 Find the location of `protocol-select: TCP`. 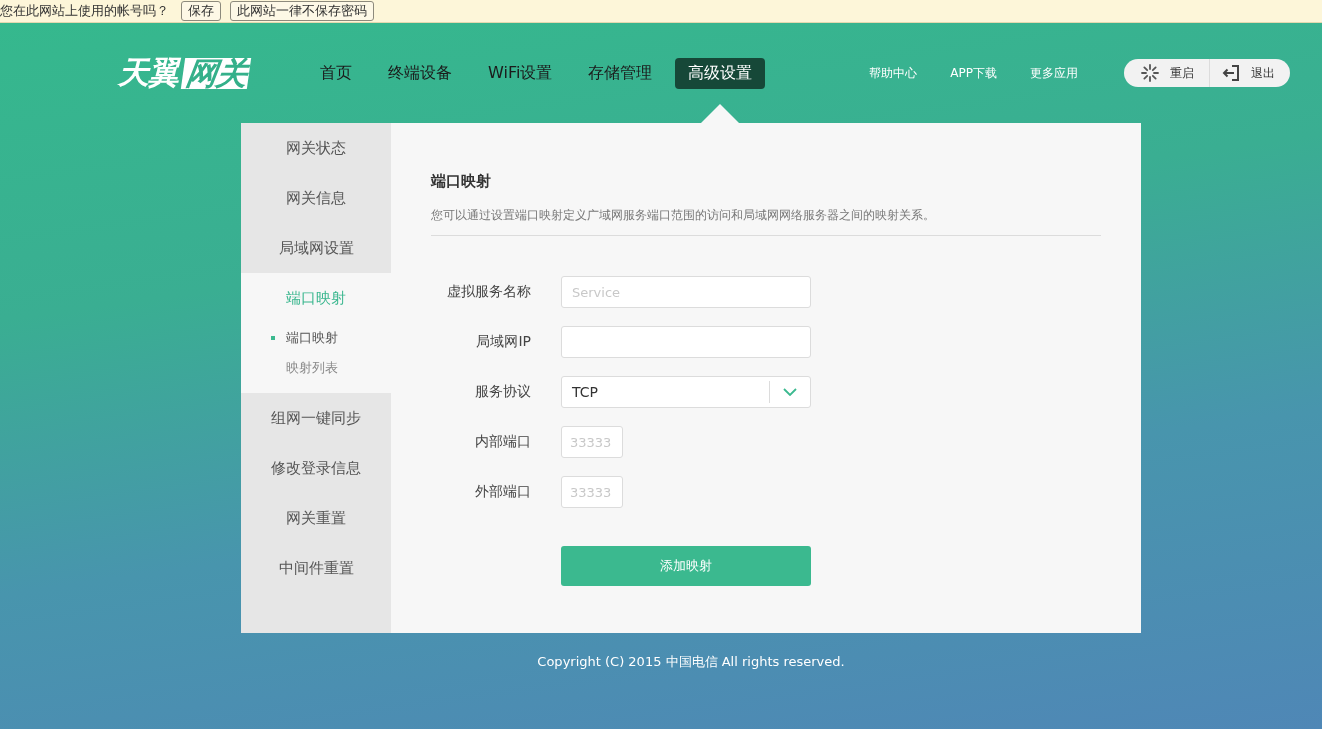

protocol-select: TCP is located at coordinates (686, 392).